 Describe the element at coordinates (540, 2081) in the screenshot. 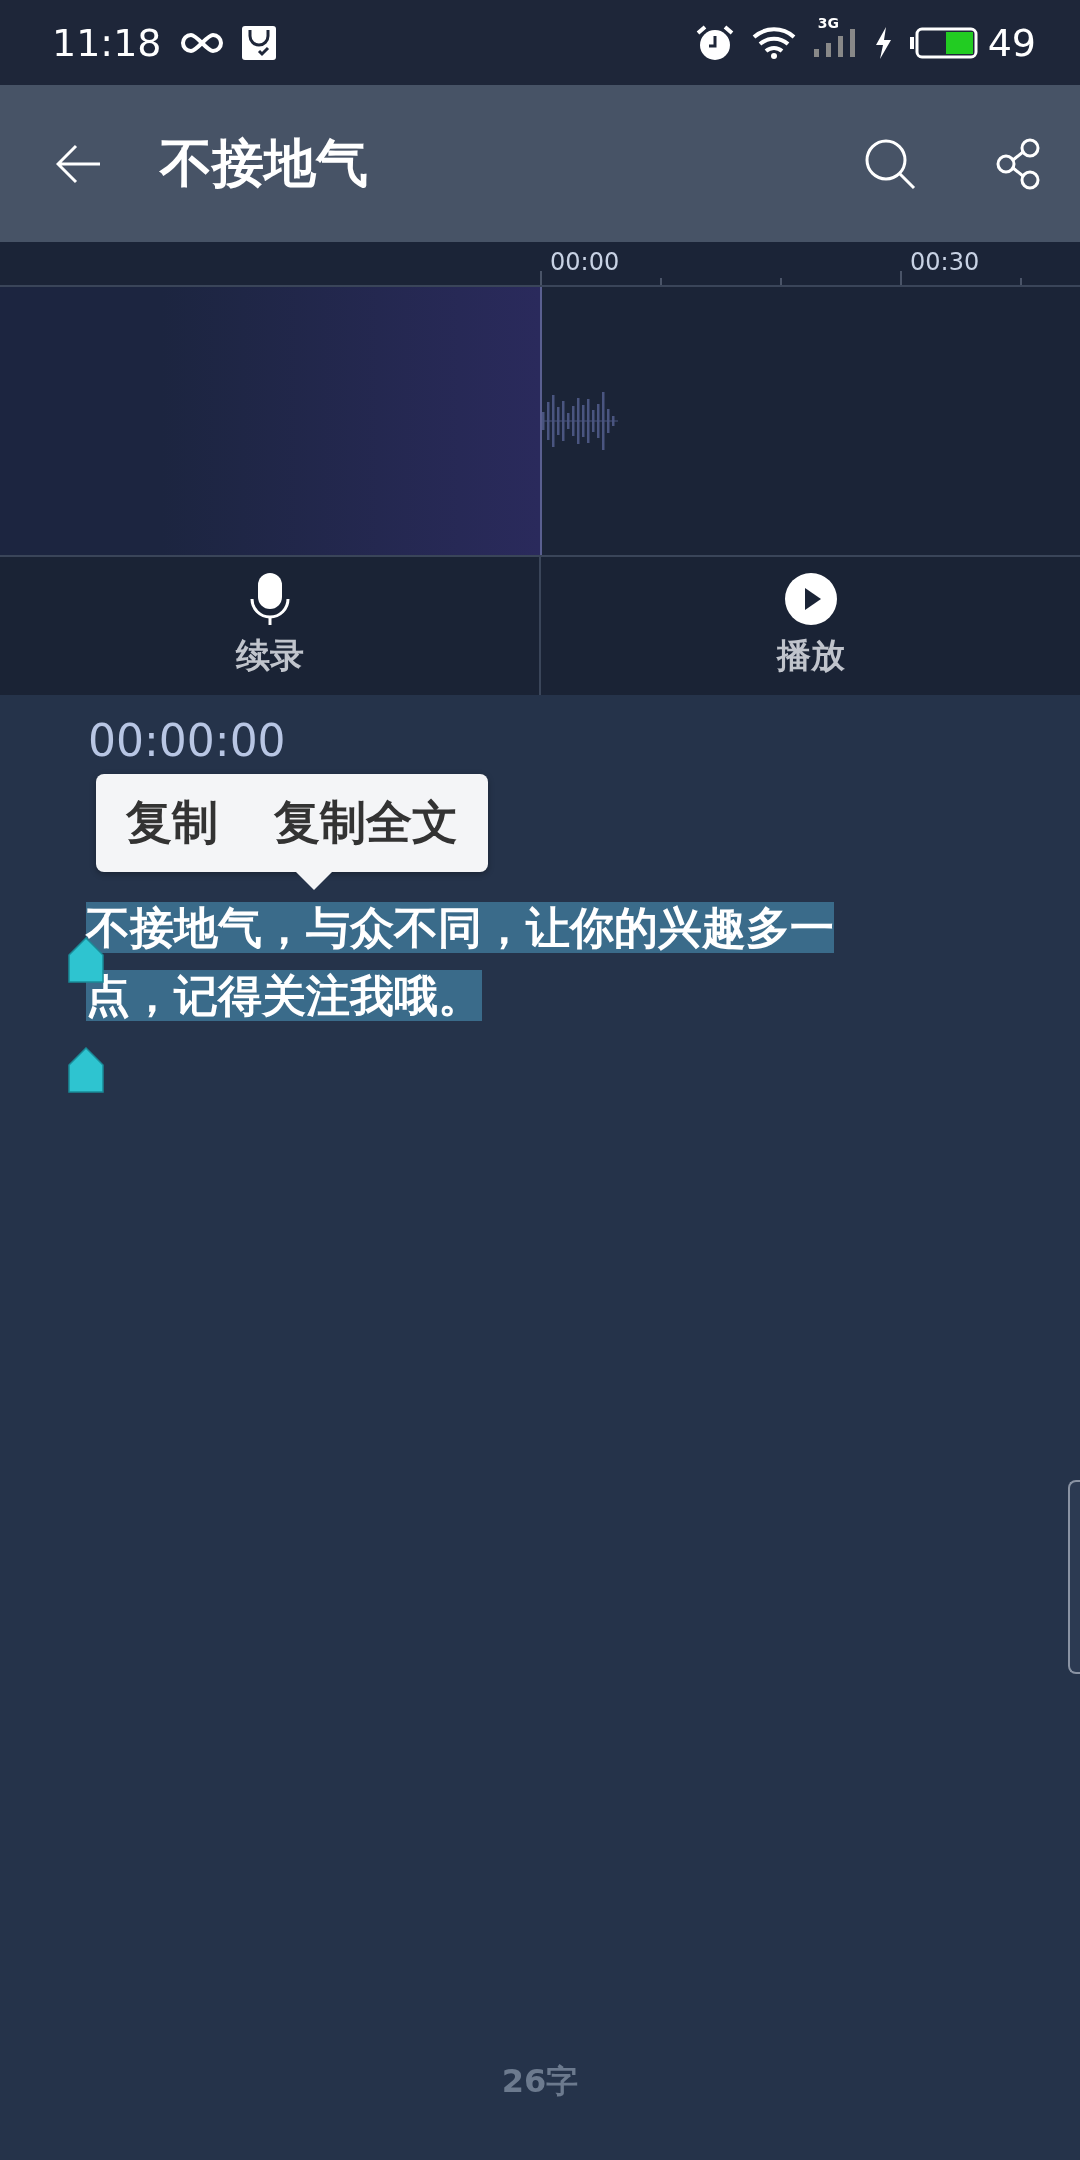

I see `word-count: 26字` at that location.